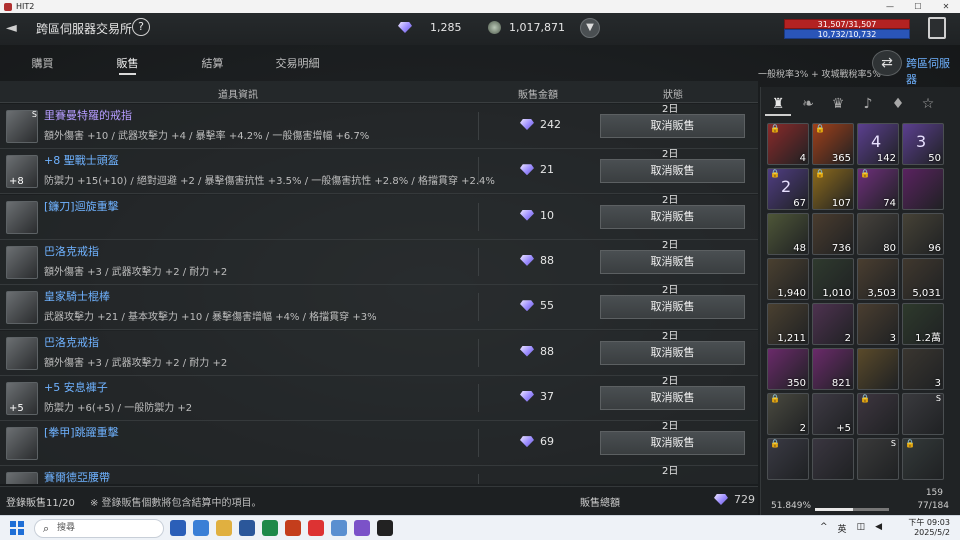 Image resolution: width=960 pixels, height=540 pixels. Describe the element at coordinates (297, 61) in the screenshot. I see `tab-3: 交易明細` at that location.